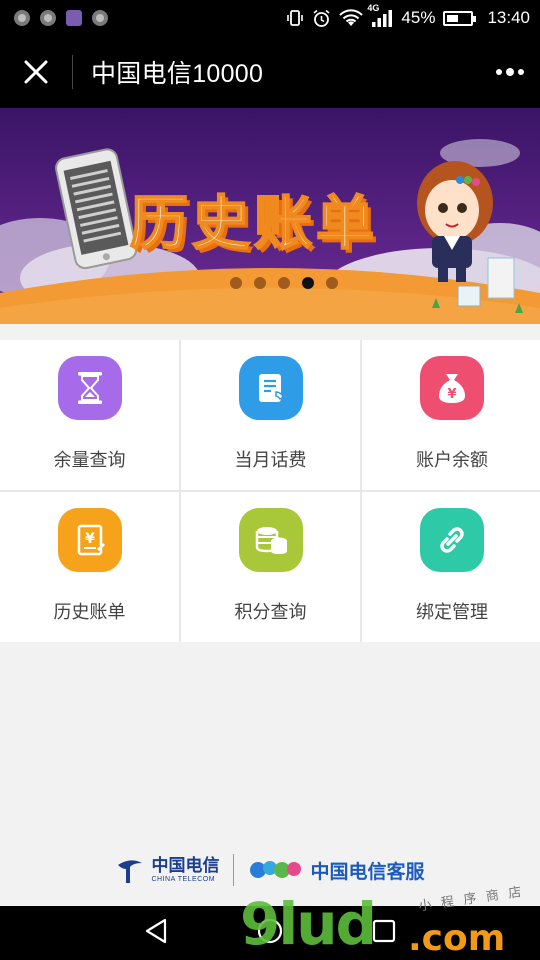 The height and width of the screenshot is (960, 540). What do you see at coordinates (156, 930) in the screenshot?
I see `back-triangle-icon` at bounding box center [156, 930].